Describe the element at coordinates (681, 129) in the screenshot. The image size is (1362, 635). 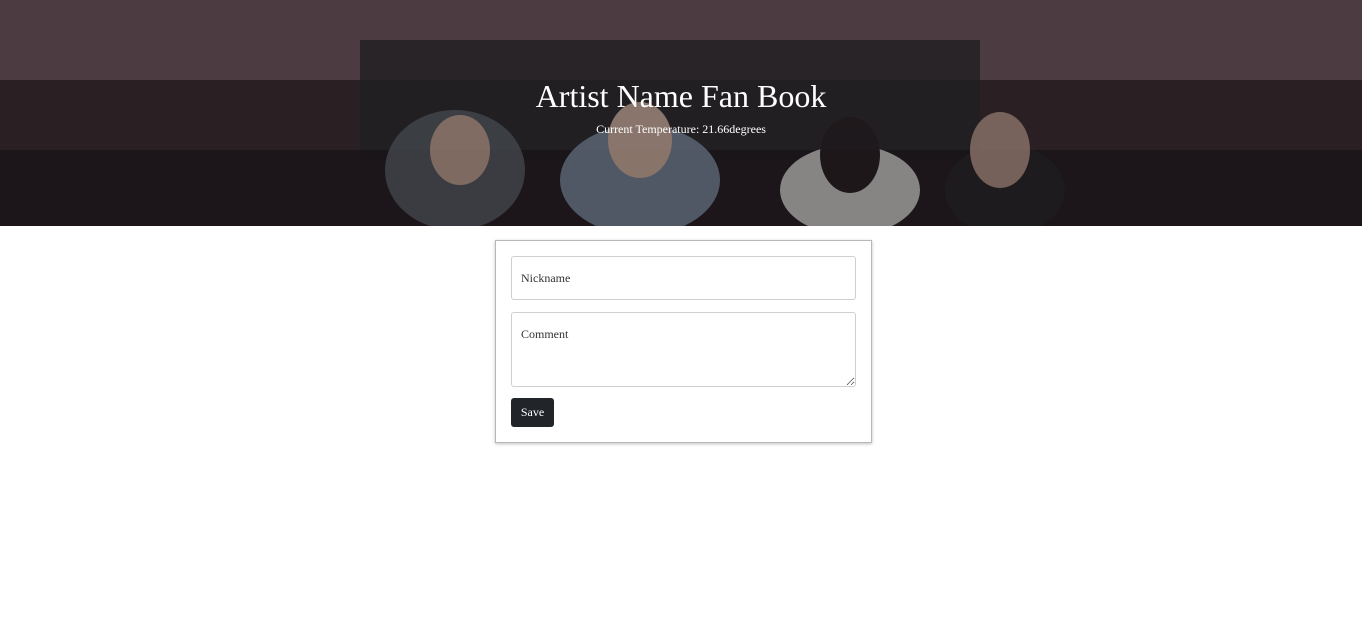
I see `temperature-text: Current Temperature: 21.66degrees` at that location.